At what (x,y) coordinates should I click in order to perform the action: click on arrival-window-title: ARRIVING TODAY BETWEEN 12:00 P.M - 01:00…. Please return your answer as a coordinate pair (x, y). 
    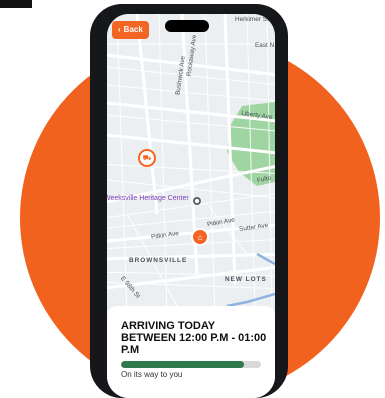
    Looking at the image, I should click on (194, 338).